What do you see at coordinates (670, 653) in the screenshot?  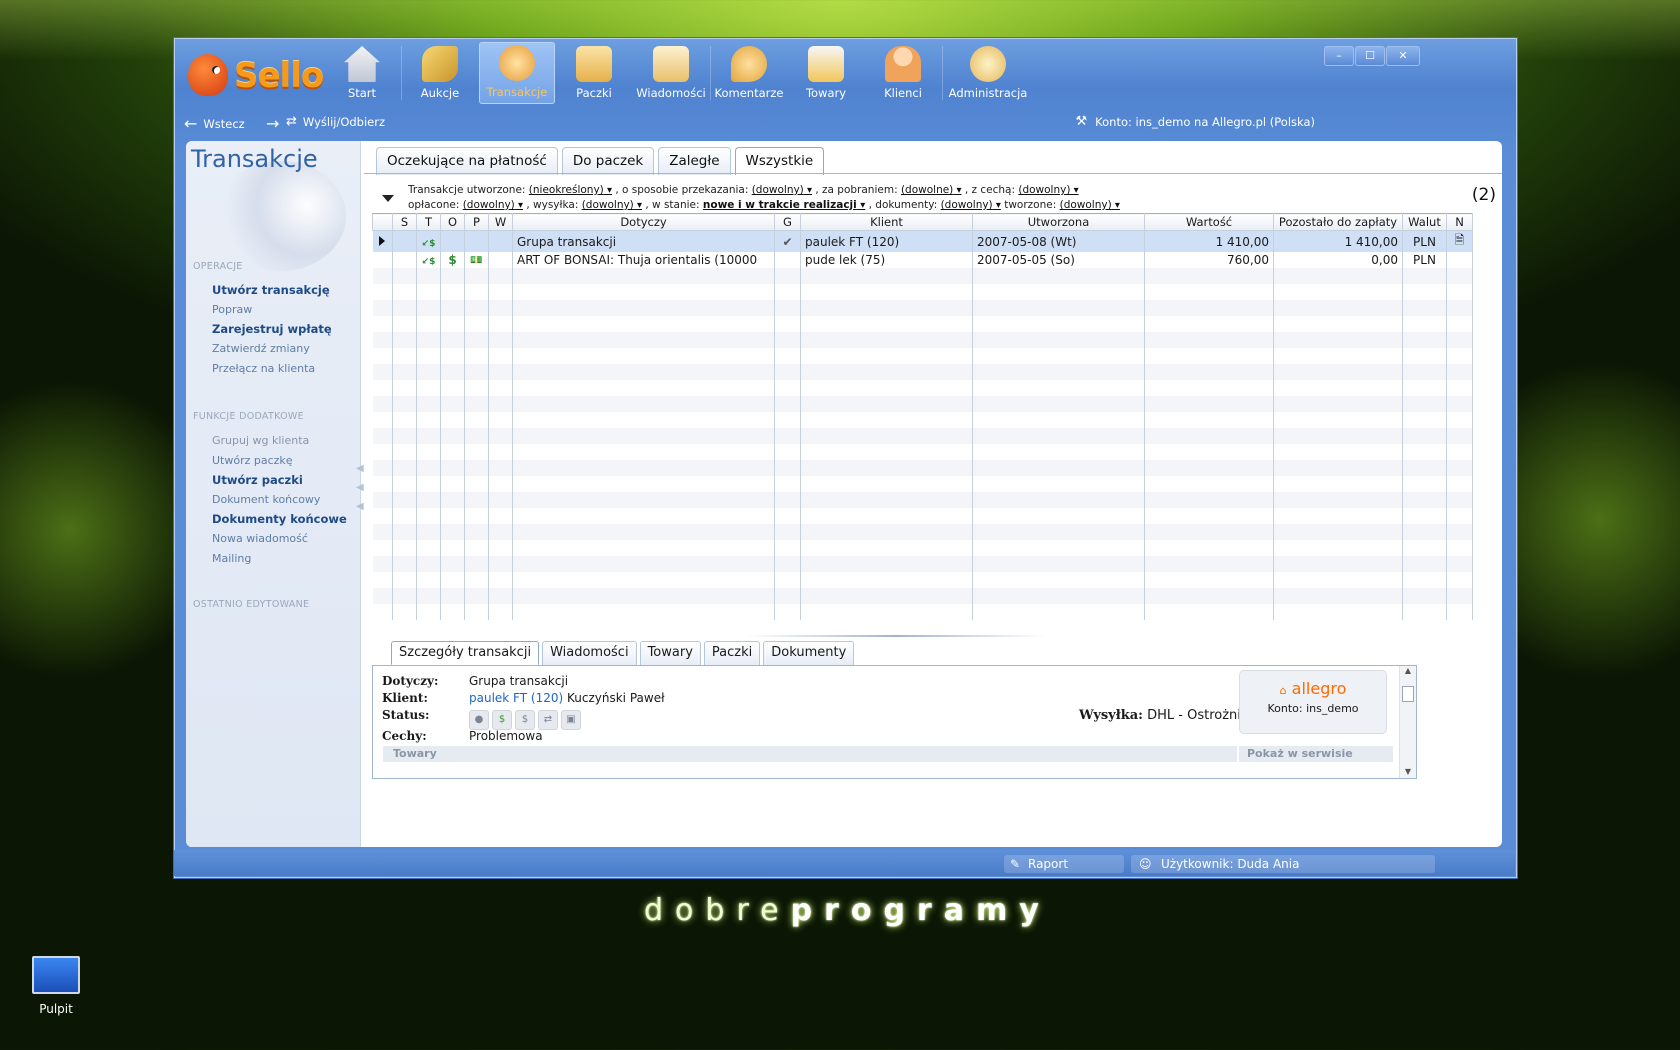 I see `tab-goods: Towary` at bounding box center [670, 653].